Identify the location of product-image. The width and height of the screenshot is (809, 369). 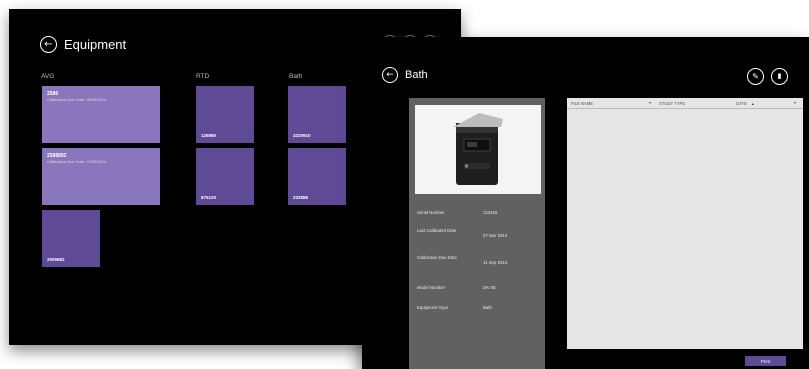
(478, 149).